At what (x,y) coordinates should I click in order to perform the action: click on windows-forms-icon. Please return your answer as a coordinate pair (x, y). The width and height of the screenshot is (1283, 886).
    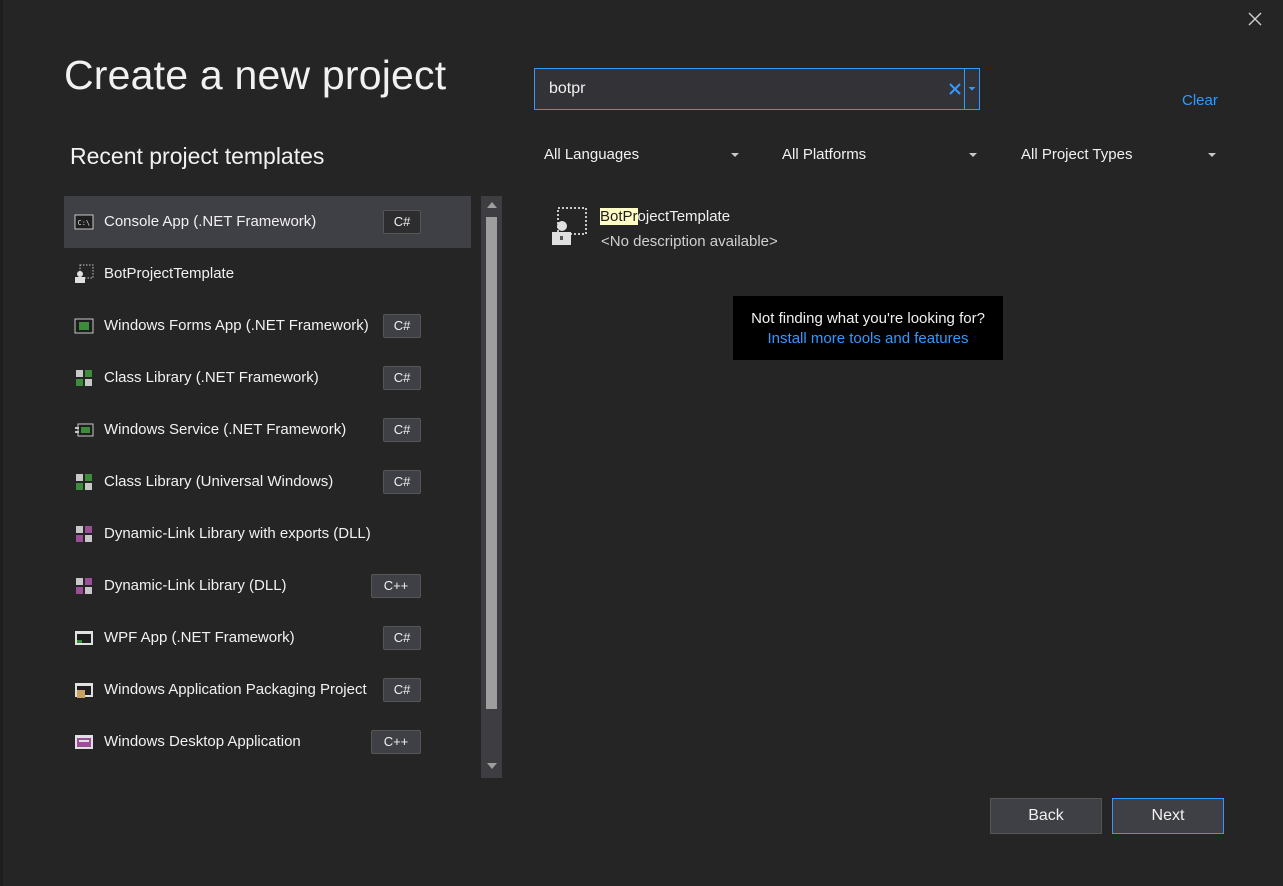
    Looking at the image, I should click on (84, 326).